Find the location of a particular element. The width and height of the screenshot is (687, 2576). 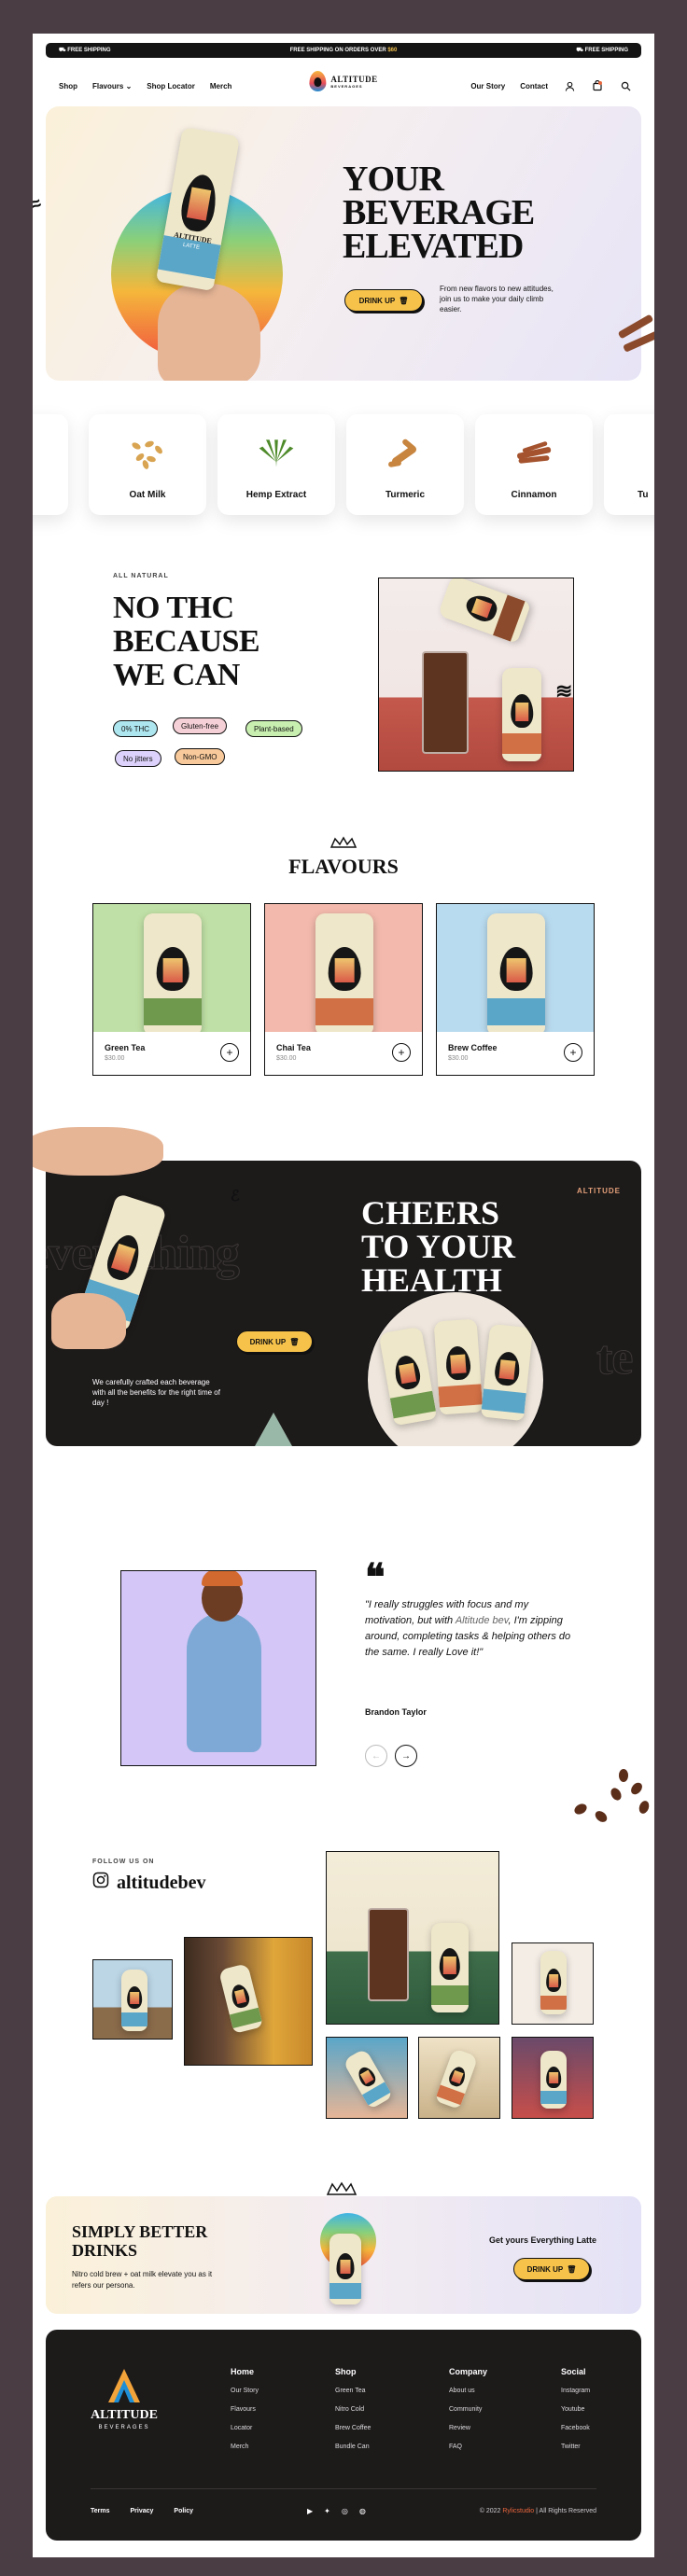

ingredient-card-partial: Tu is located at coordinates (629, 464).